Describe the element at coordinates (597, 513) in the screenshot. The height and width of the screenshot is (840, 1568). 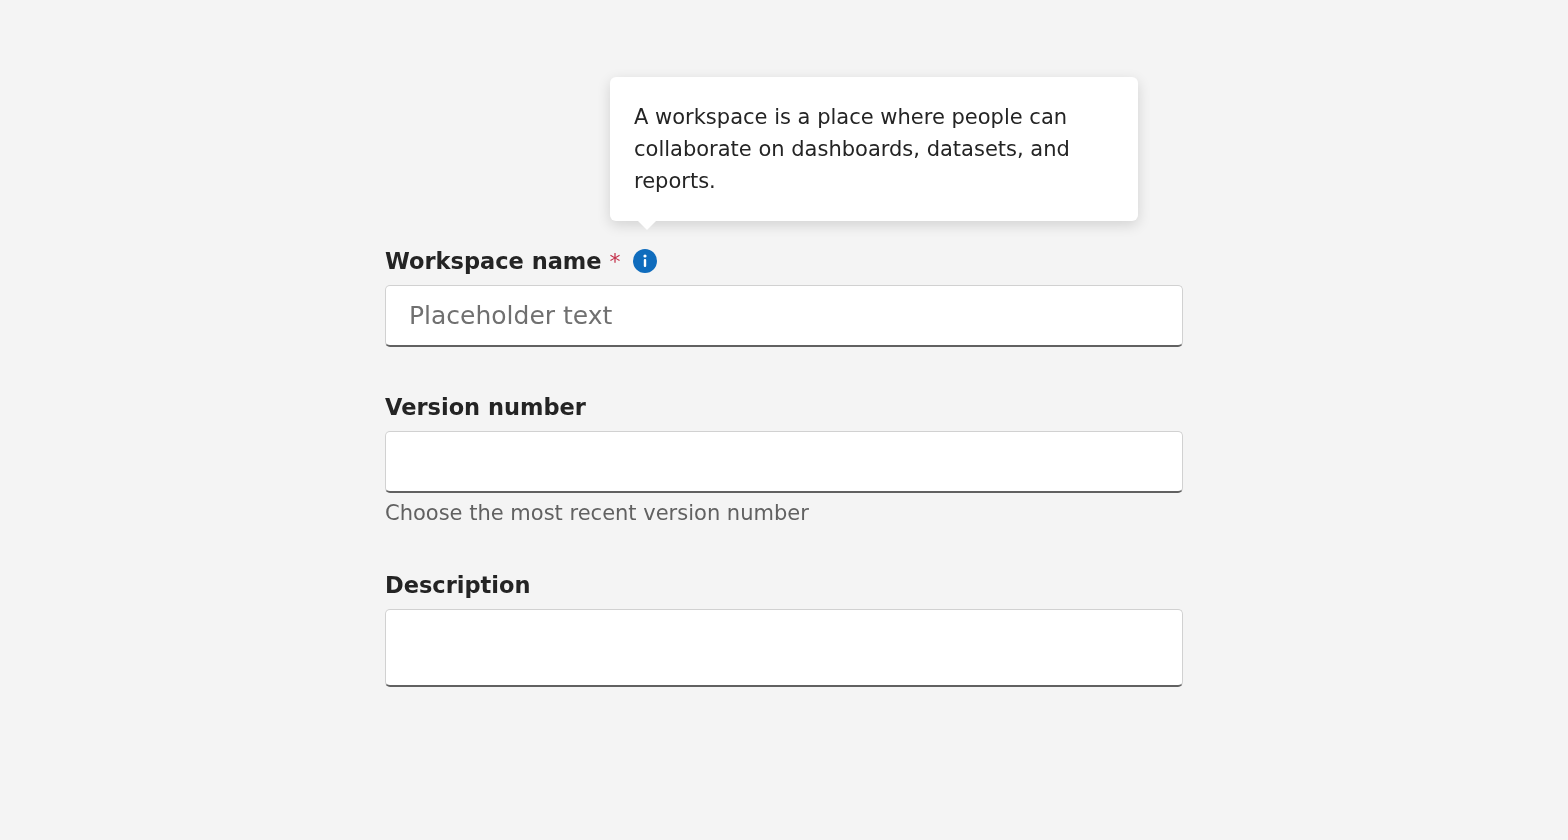
I see `helper-text: Choose the most recent version number` at that location.